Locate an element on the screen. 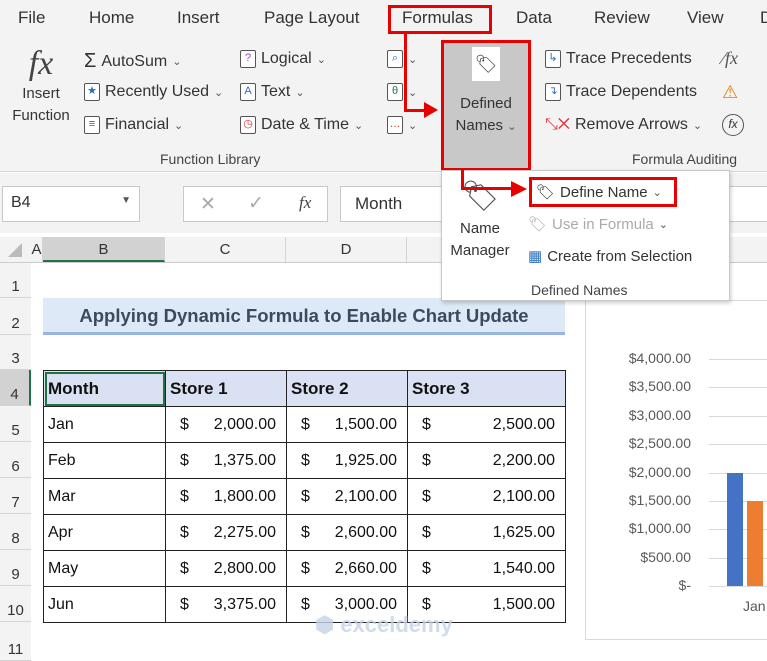 This screenshot has width=767, height=661. insert-function-button: fx Insert Function is located at coordinates (41, 86).